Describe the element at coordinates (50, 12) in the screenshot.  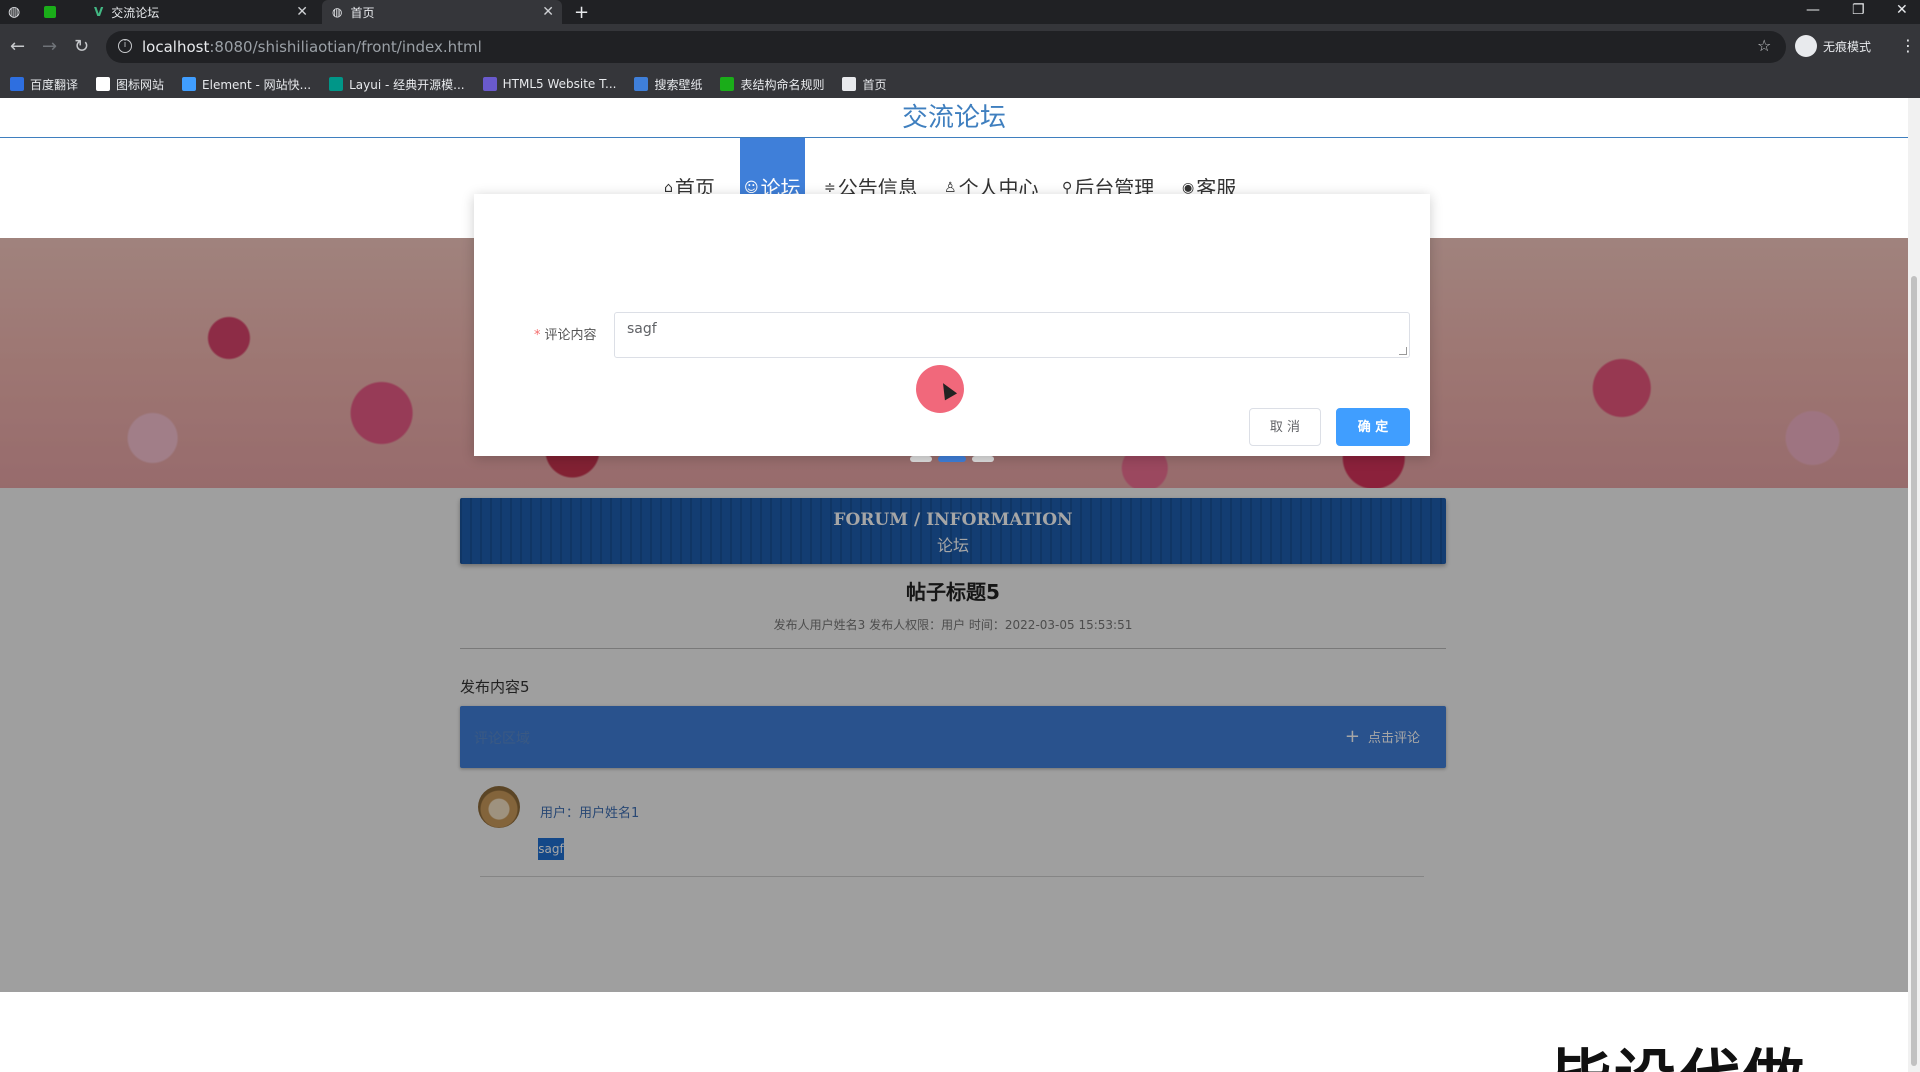
I see `sheet-icon` at that location.